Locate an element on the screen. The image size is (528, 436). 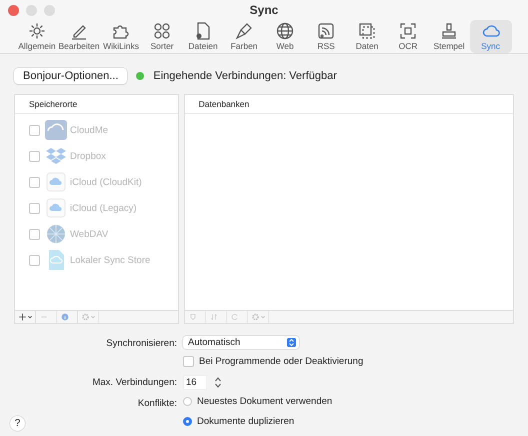
toolbar-tab: Farben is located at coordinates (244, 36).